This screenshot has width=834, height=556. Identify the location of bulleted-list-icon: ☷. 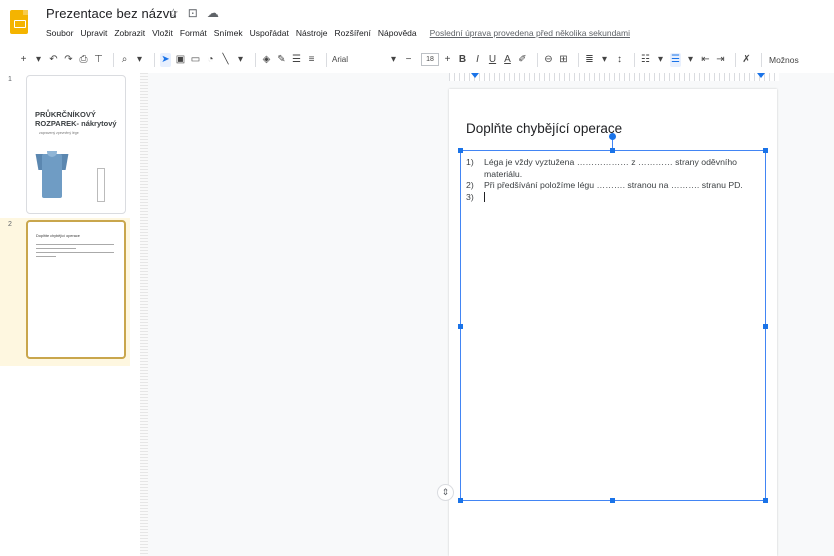
(645, 60).